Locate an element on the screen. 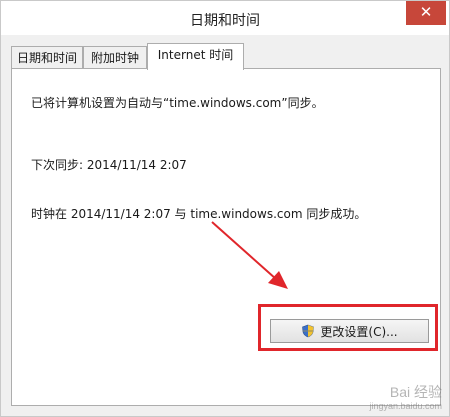 The image size is (450, 417). baidu-watermark: Bai 经验 jingyan.baidu.com is located at coordinates (405, 399).